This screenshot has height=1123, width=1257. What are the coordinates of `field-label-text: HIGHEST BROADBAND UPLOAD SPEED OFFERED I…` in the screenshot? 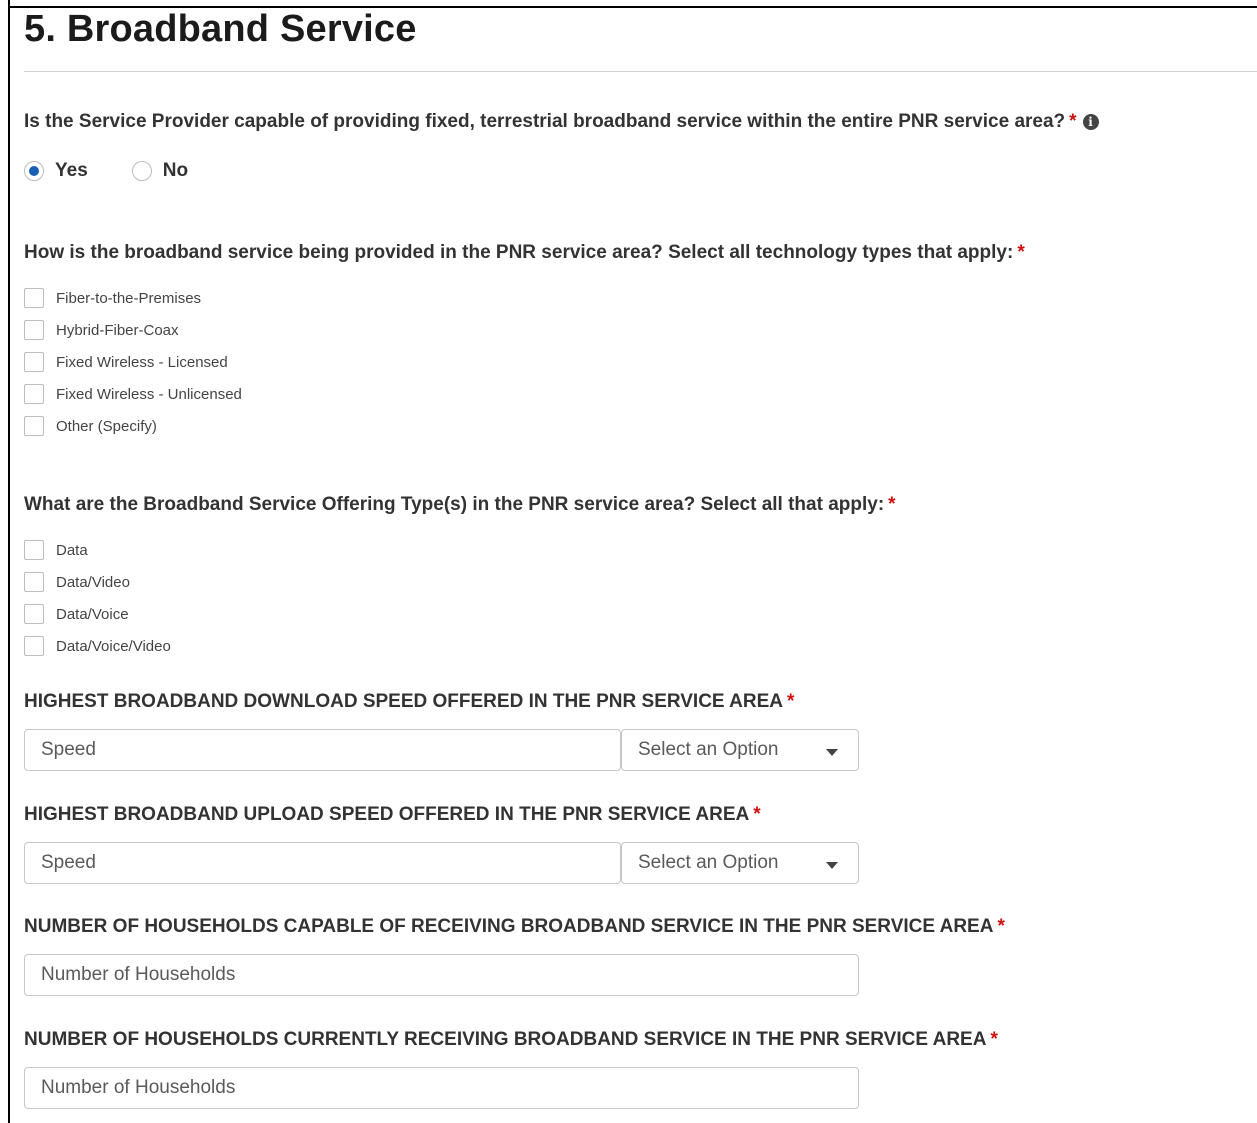 It's located at (387, 814).